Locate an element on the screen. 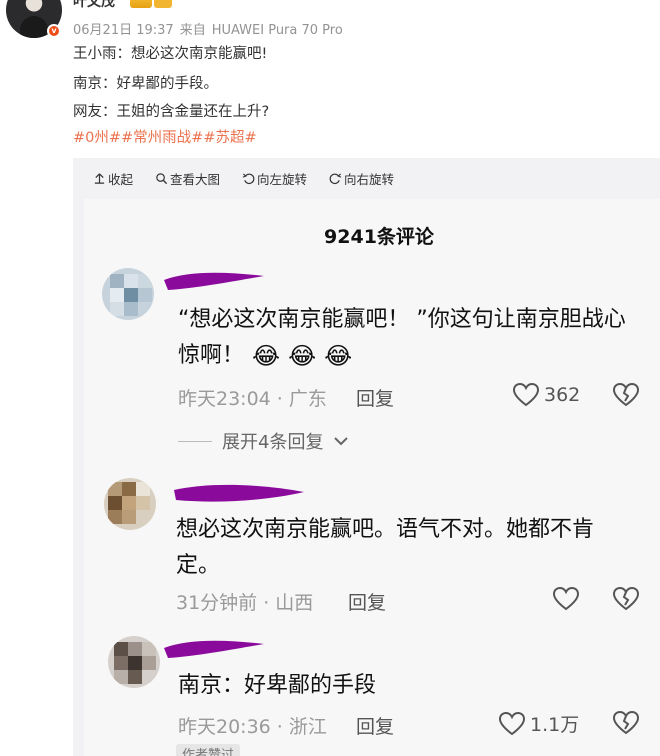 The width and height of the screenshot is (660, 756). comment-1-avatar is located at coordinates (128, 294).